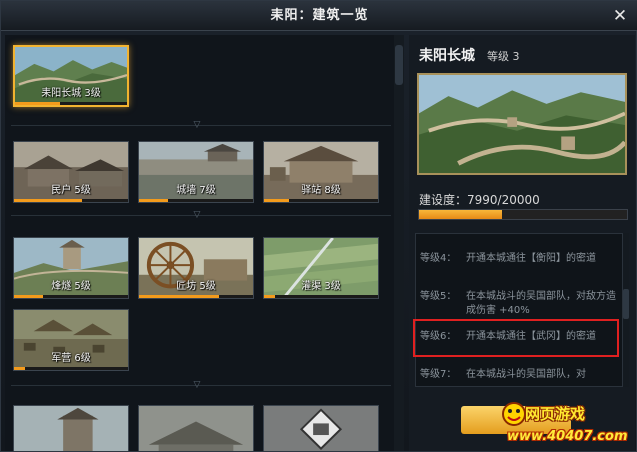 This screenshot has height=452, width=637. I want to click on building-preview-image, so click(522, 124).